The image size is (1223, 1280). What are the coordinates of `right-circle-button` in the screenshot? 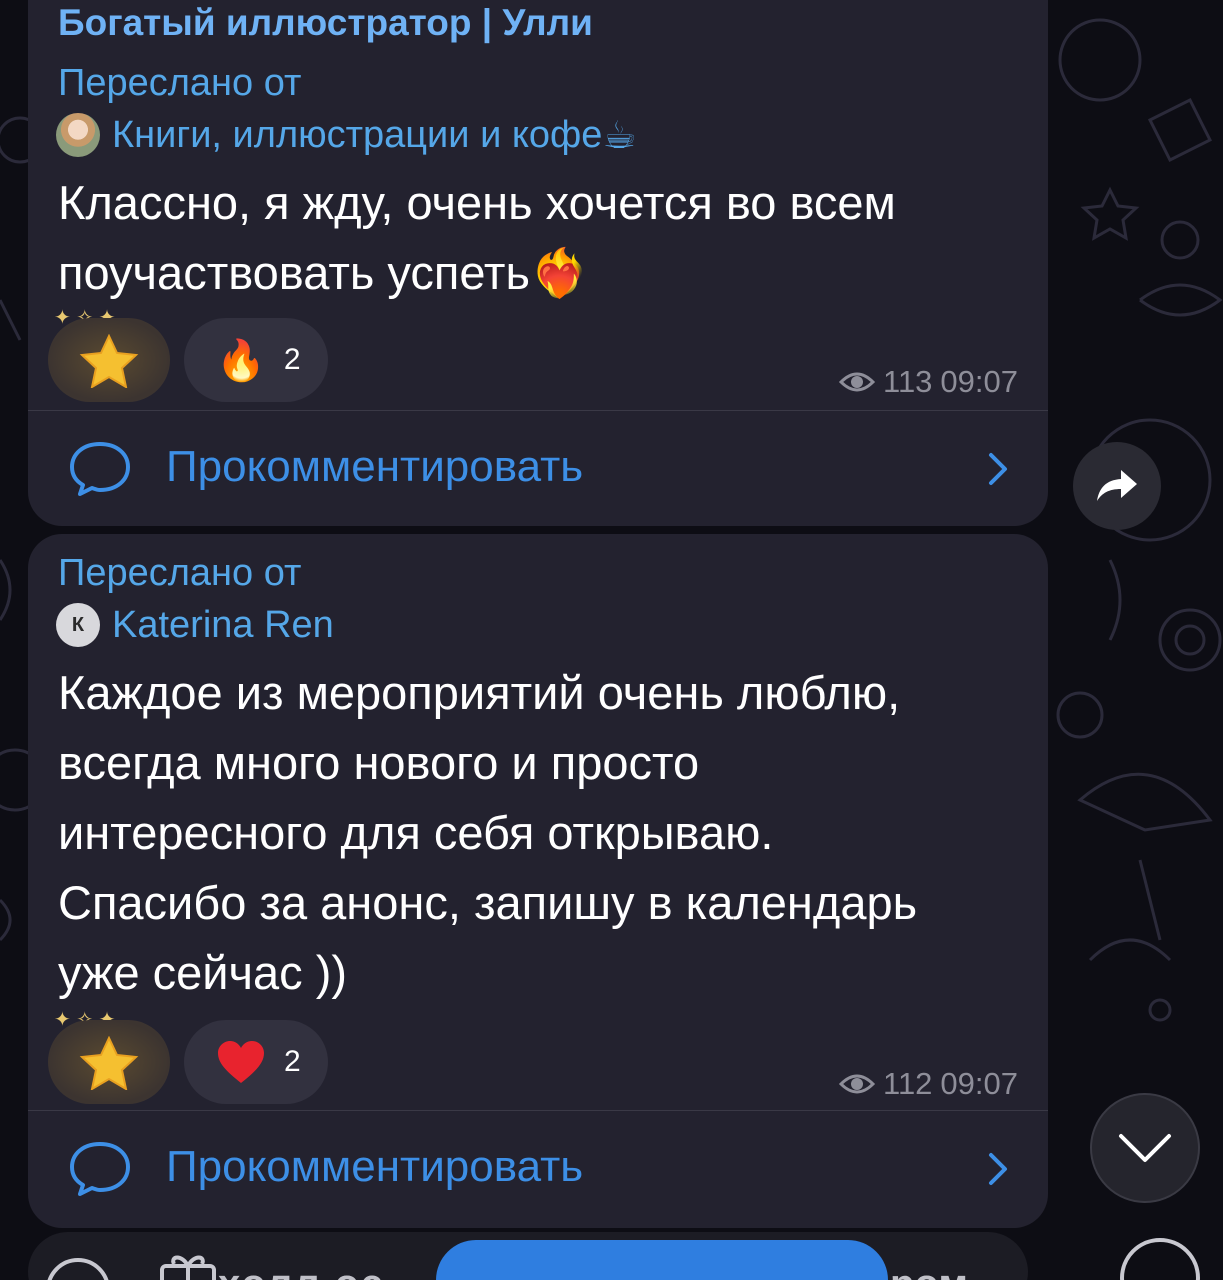 It's located at (1160, 1259).